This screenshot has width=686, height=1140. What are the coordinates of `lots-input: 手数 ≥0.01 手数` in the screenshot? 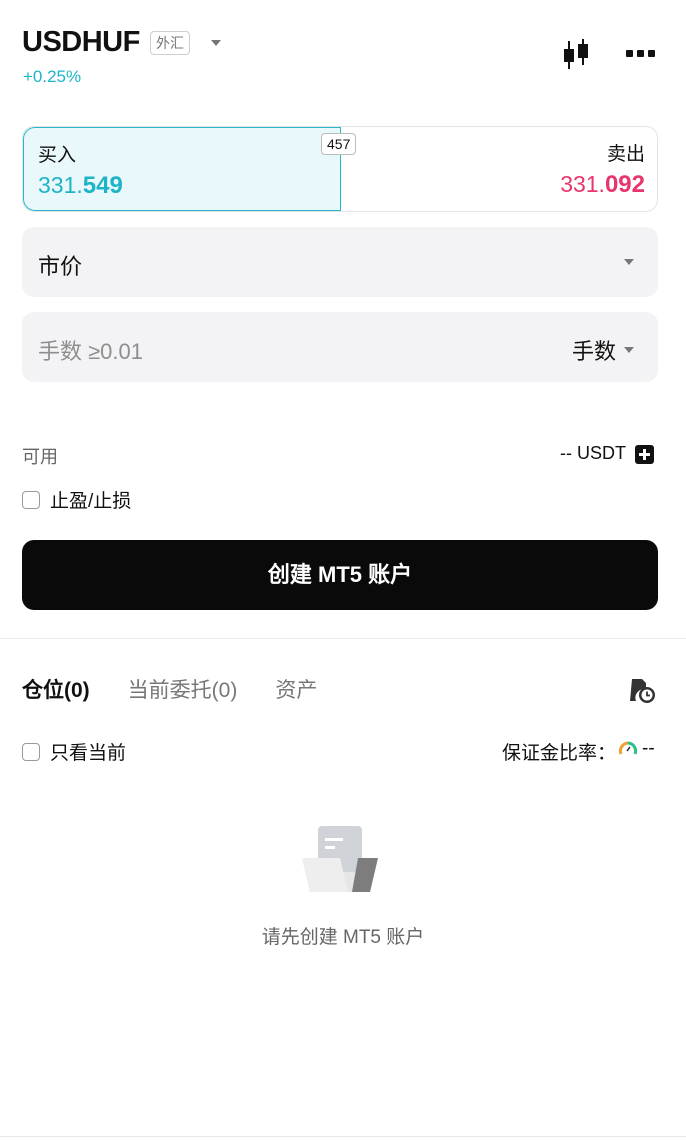 It's located at (340, 347).